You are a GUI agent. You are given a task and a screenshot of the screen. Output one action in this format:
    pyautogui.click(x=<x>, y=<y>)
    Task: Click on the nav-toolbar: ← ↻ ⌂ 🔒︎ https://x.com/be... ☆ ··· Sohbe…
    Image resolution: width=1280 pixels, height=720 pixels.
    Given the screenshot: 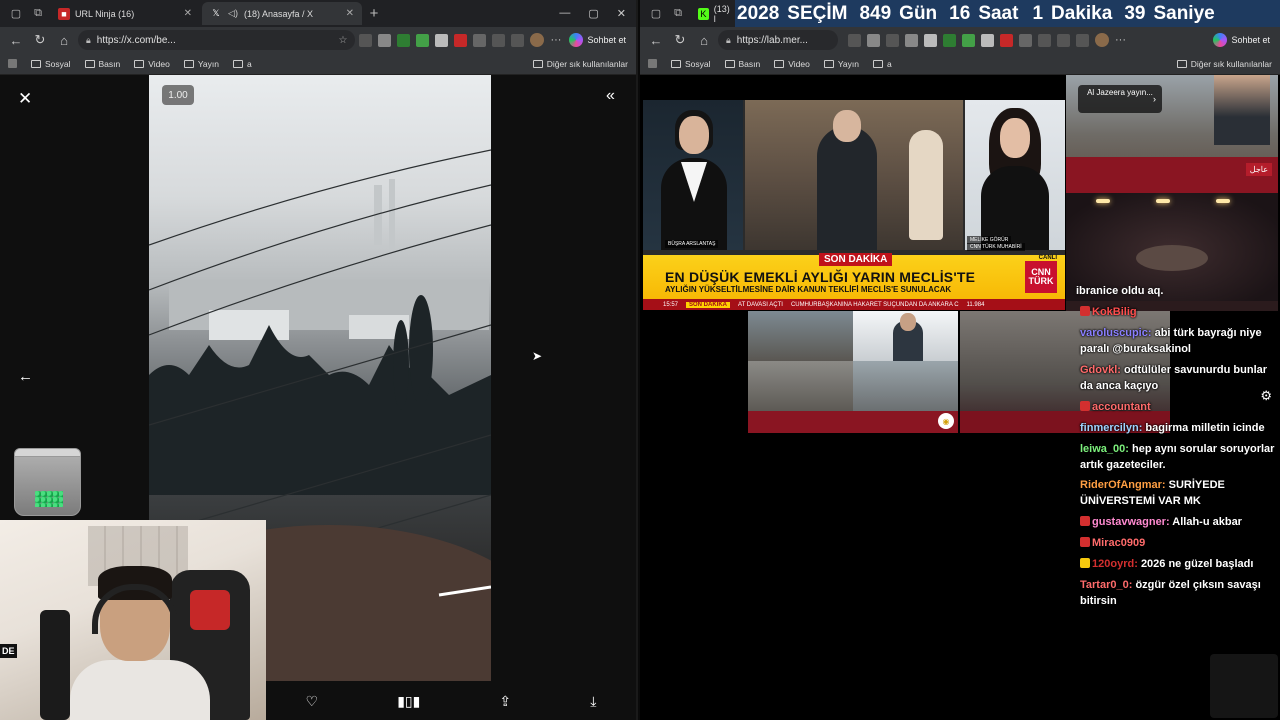 What is the action you would take?
    pyautogui.click(x=318, y=40)
    